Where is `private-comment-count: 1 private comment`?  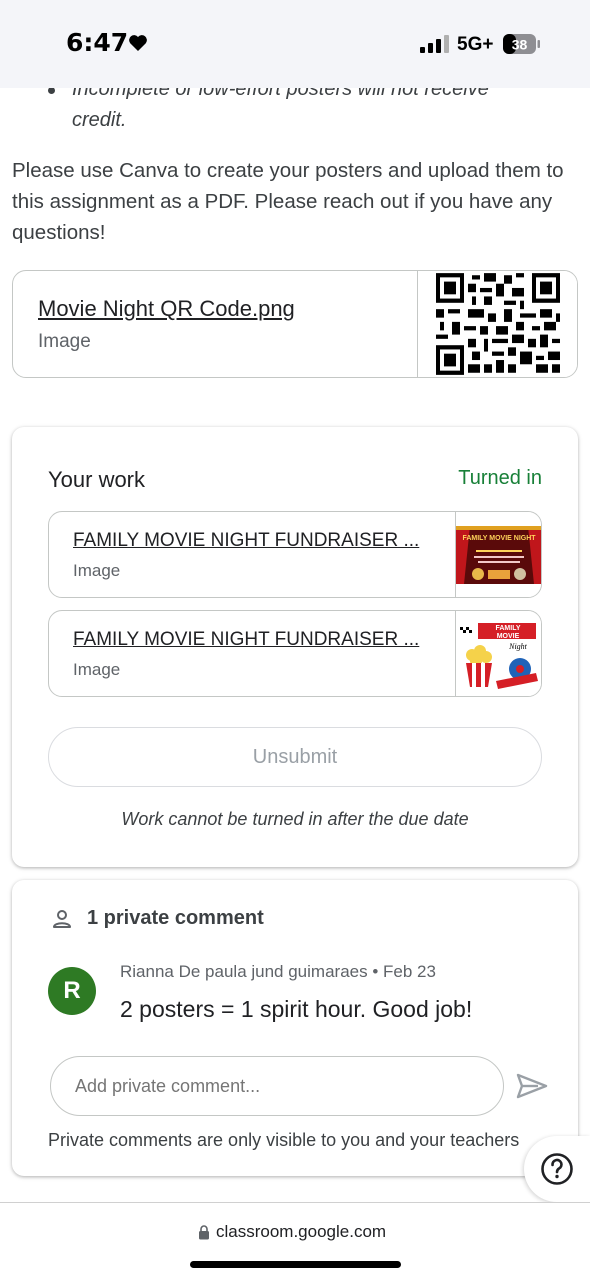 private-comment-count: 1 private comment is located at coordinates (175, 918).